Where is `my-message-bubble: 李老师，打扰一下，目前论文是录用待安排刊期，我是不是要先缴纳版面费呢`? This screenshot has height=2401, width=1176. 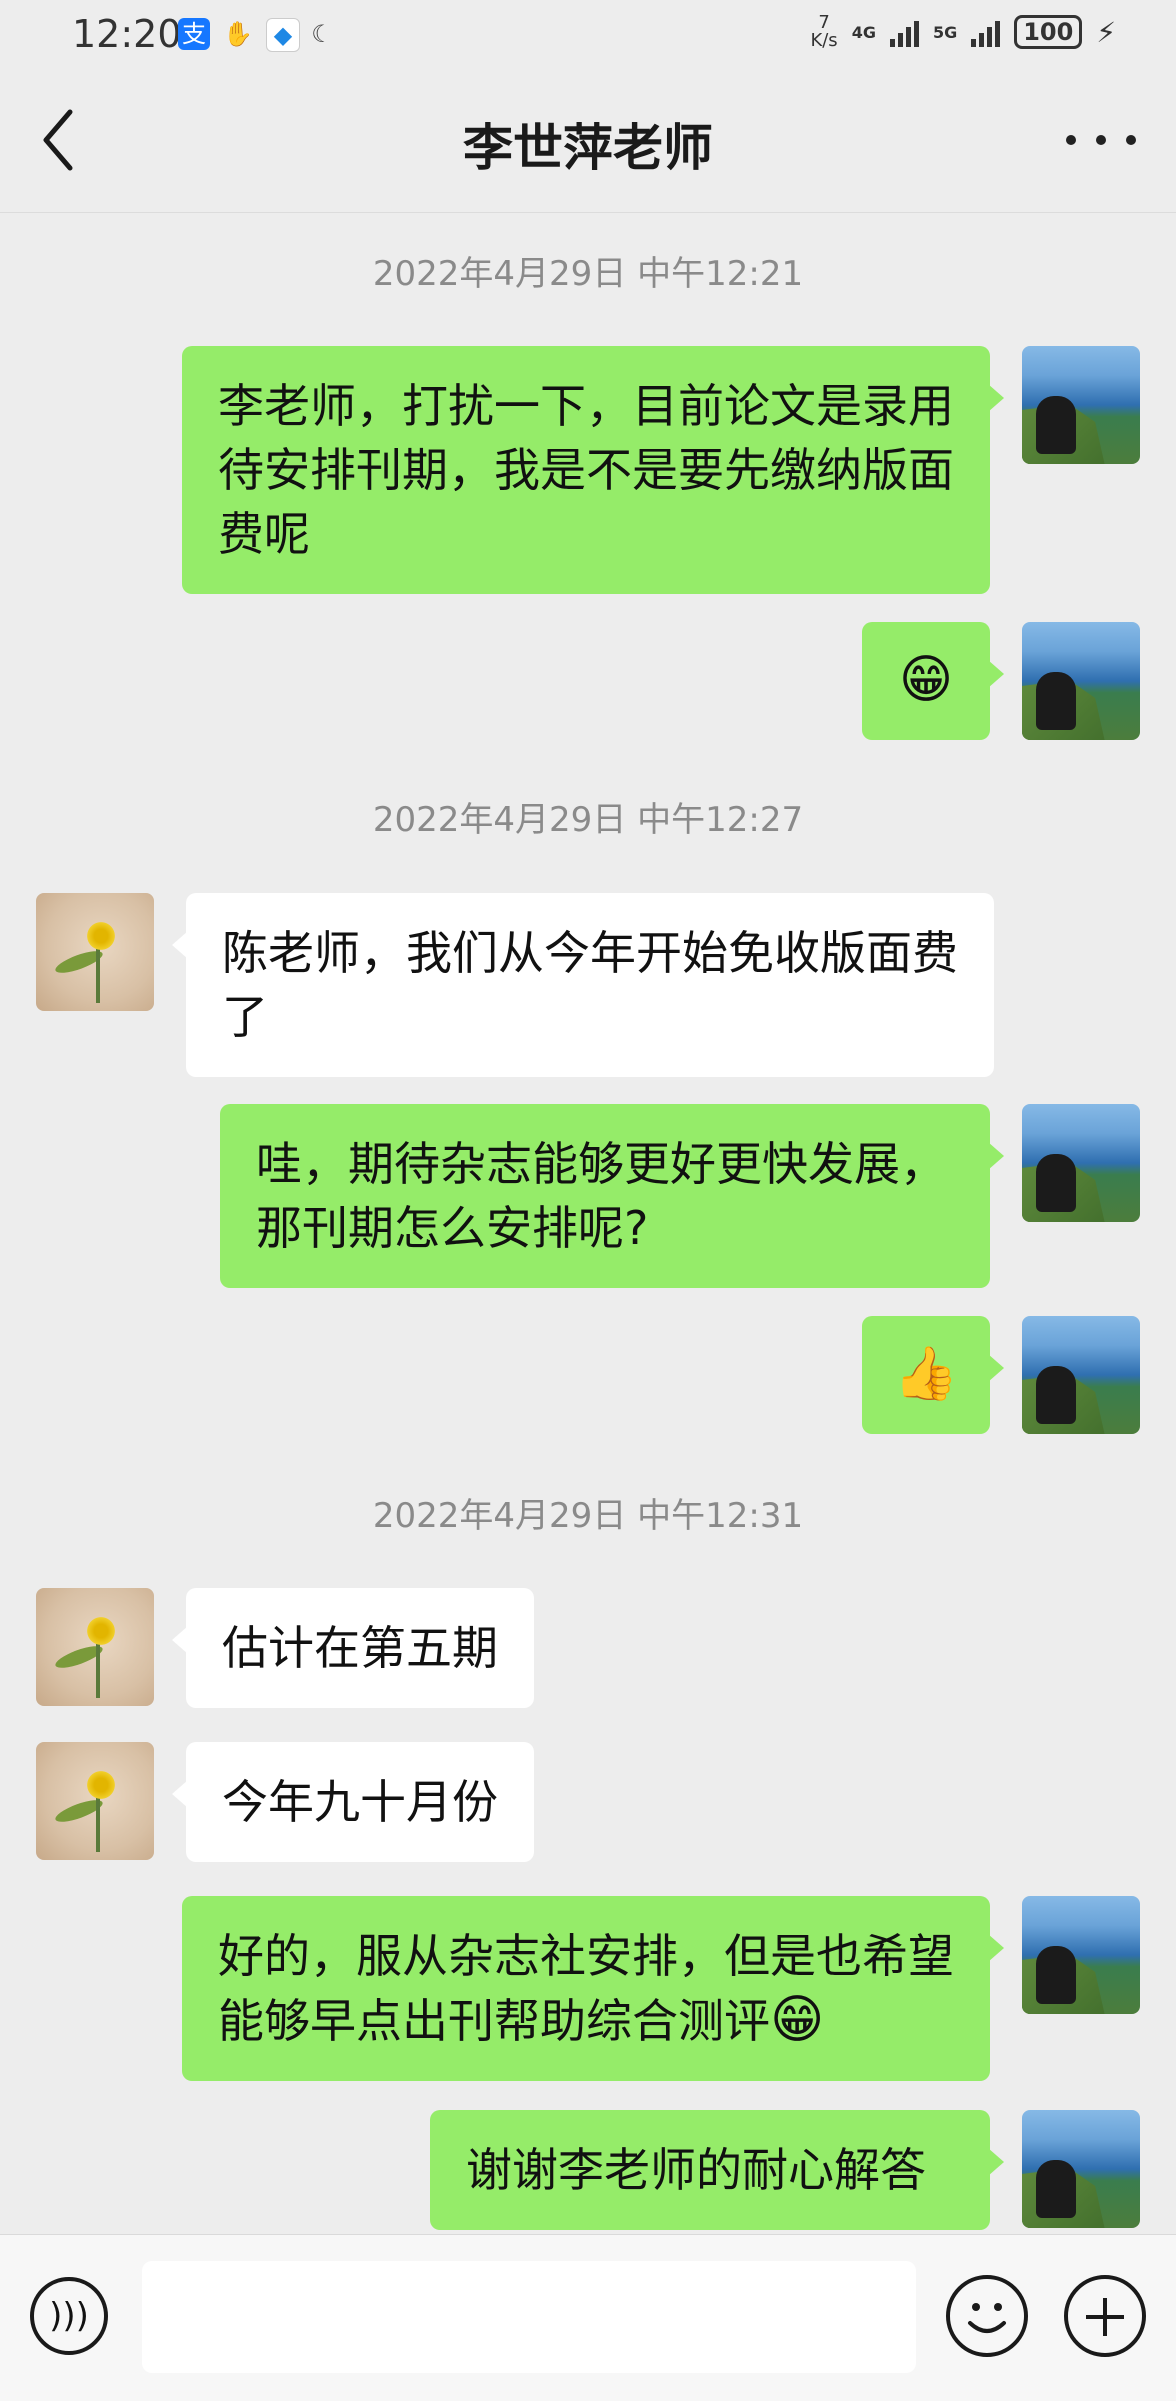
my-message-bubble: 李老师，打扰一下，目前论文是录用待安排刊期，我是不是要先缴纳版面费呢 is located at coordinates (593, 470).